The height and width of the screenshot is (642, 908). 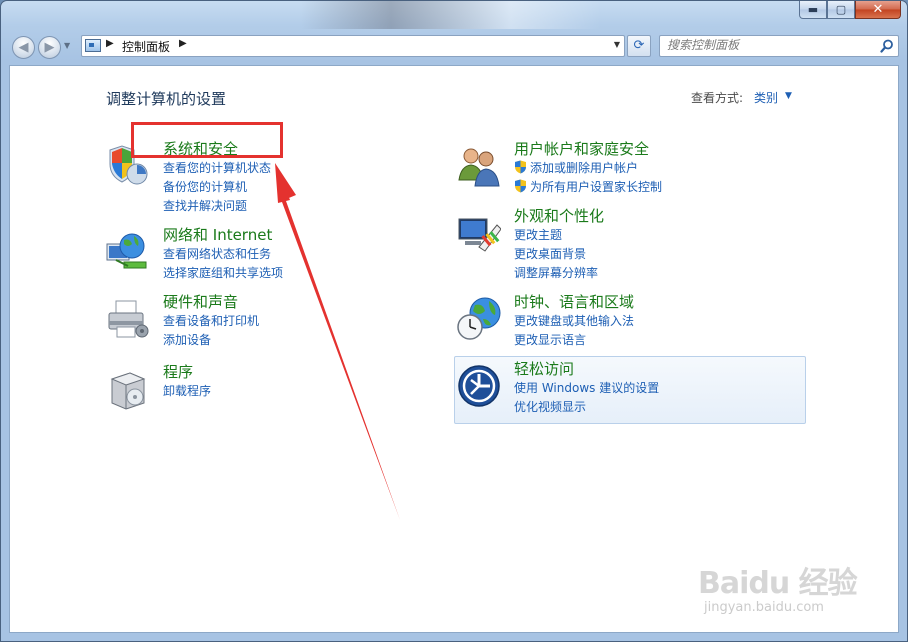 I want to click on network-globe-icon, so click(x=126, y=251).